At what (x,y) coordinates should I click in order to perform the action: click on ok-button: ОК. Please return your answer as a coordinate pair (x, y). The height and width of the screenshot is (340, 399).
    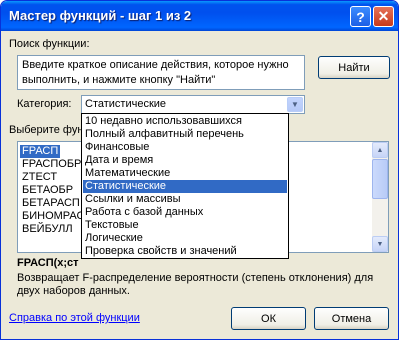
    Looking at the image, I should click on (268, 318).